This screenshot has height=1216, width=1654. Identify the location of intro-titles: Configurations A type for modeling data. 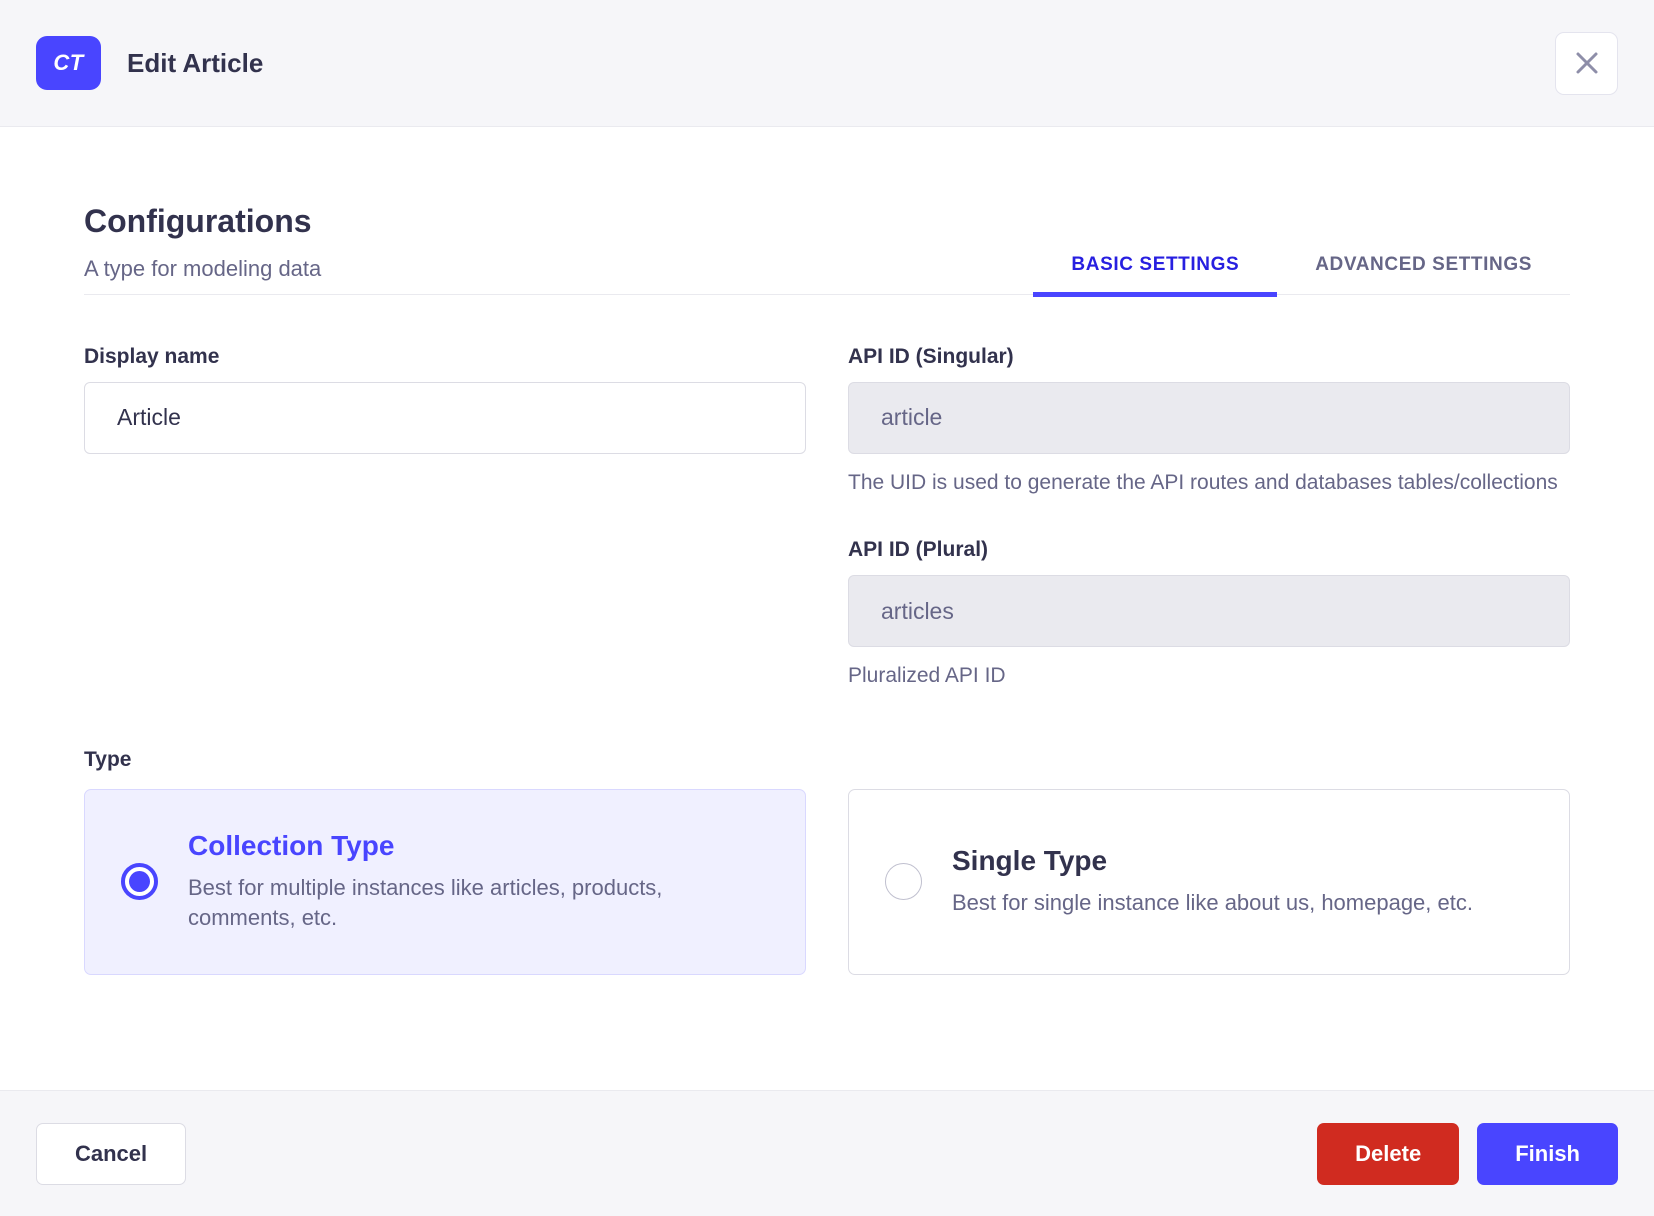
(202, 248).